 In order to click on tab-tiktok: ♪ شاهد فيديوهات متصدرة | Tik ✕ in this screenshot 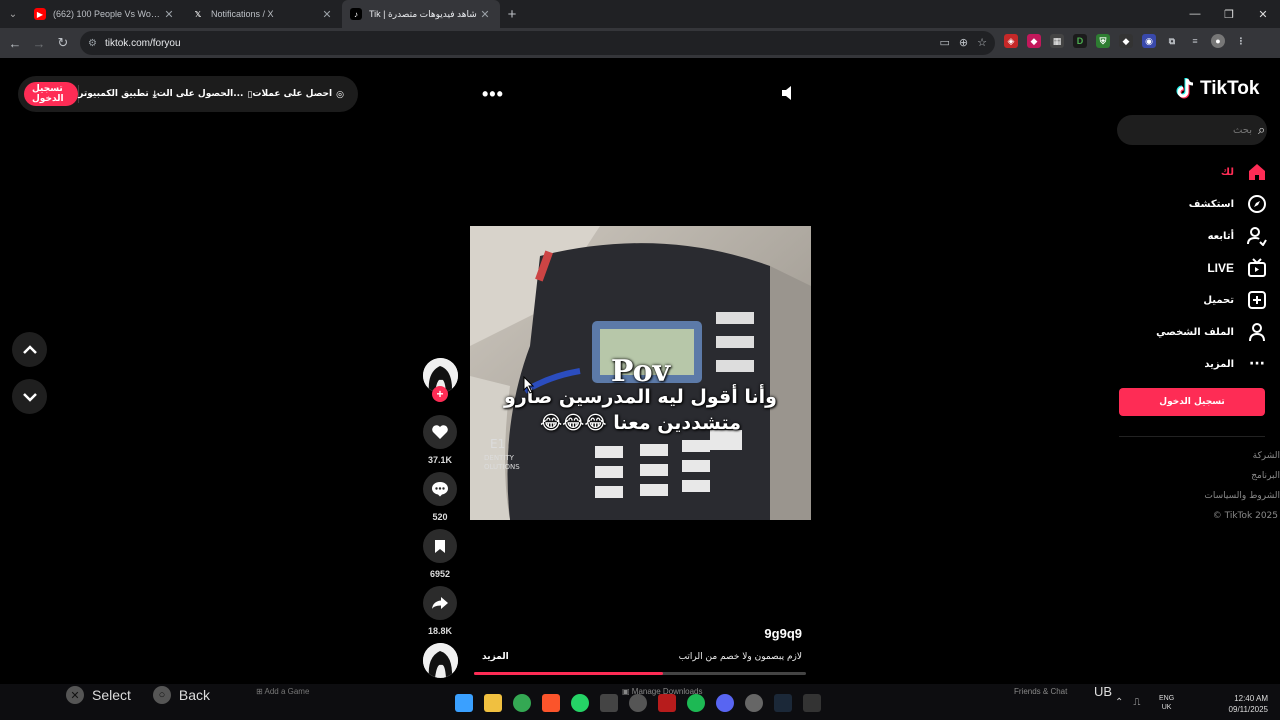, I will do `click(421, 14)`.